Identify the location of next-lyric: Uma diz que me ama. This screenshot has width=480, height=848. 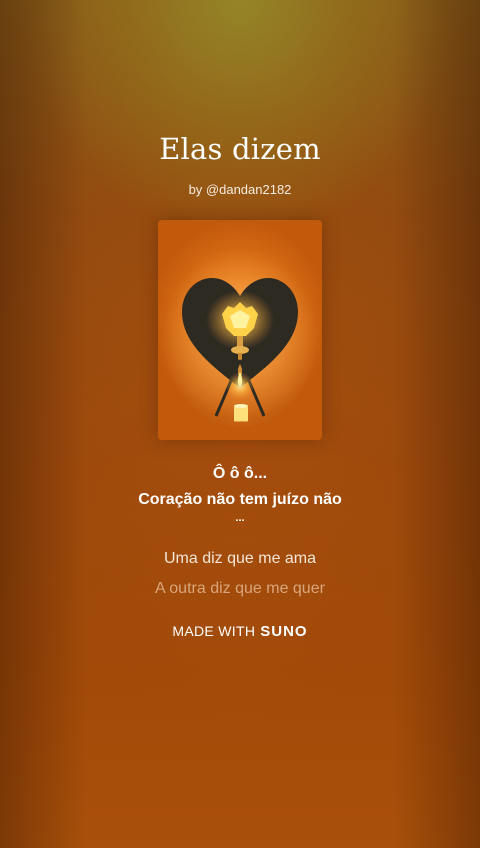
(240, 558).